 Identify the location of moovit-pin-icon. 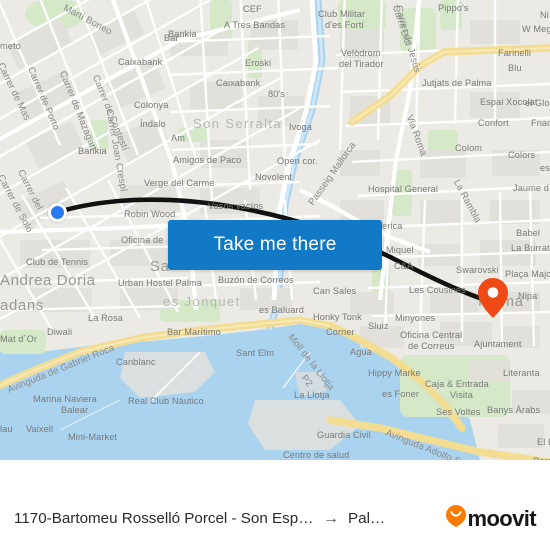
(456, 518).